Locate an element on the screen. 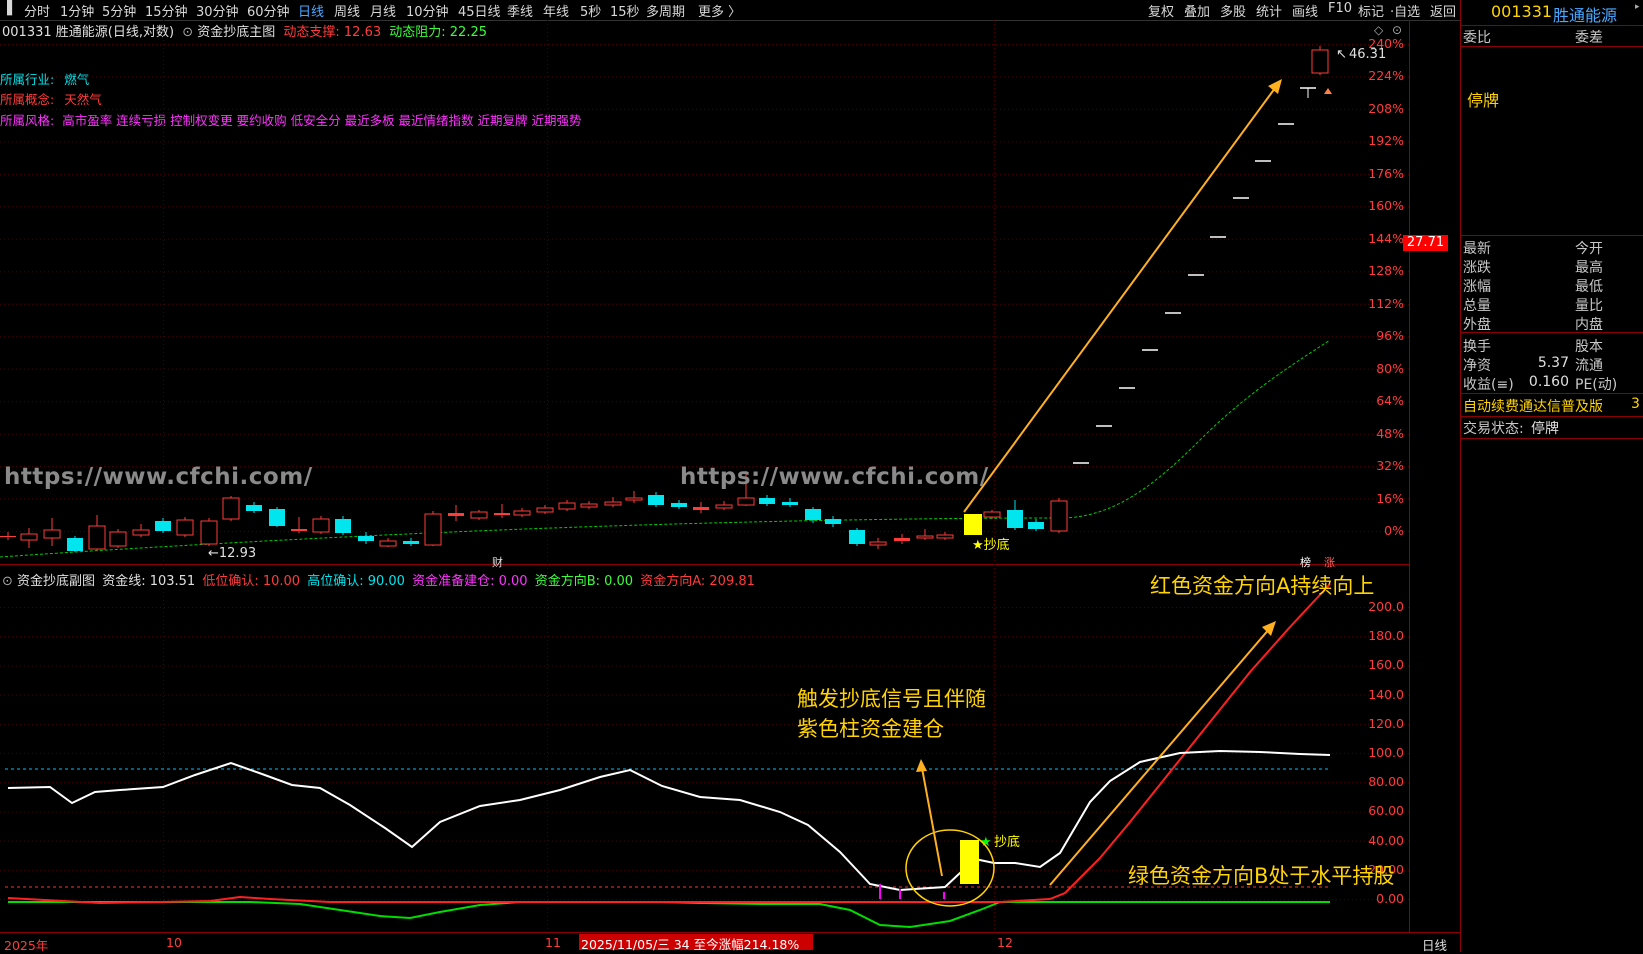 The width and height of the screenshot is (1643, 954). sub-y-tick-label: 180.0 is located at coordinates (1386, 636).